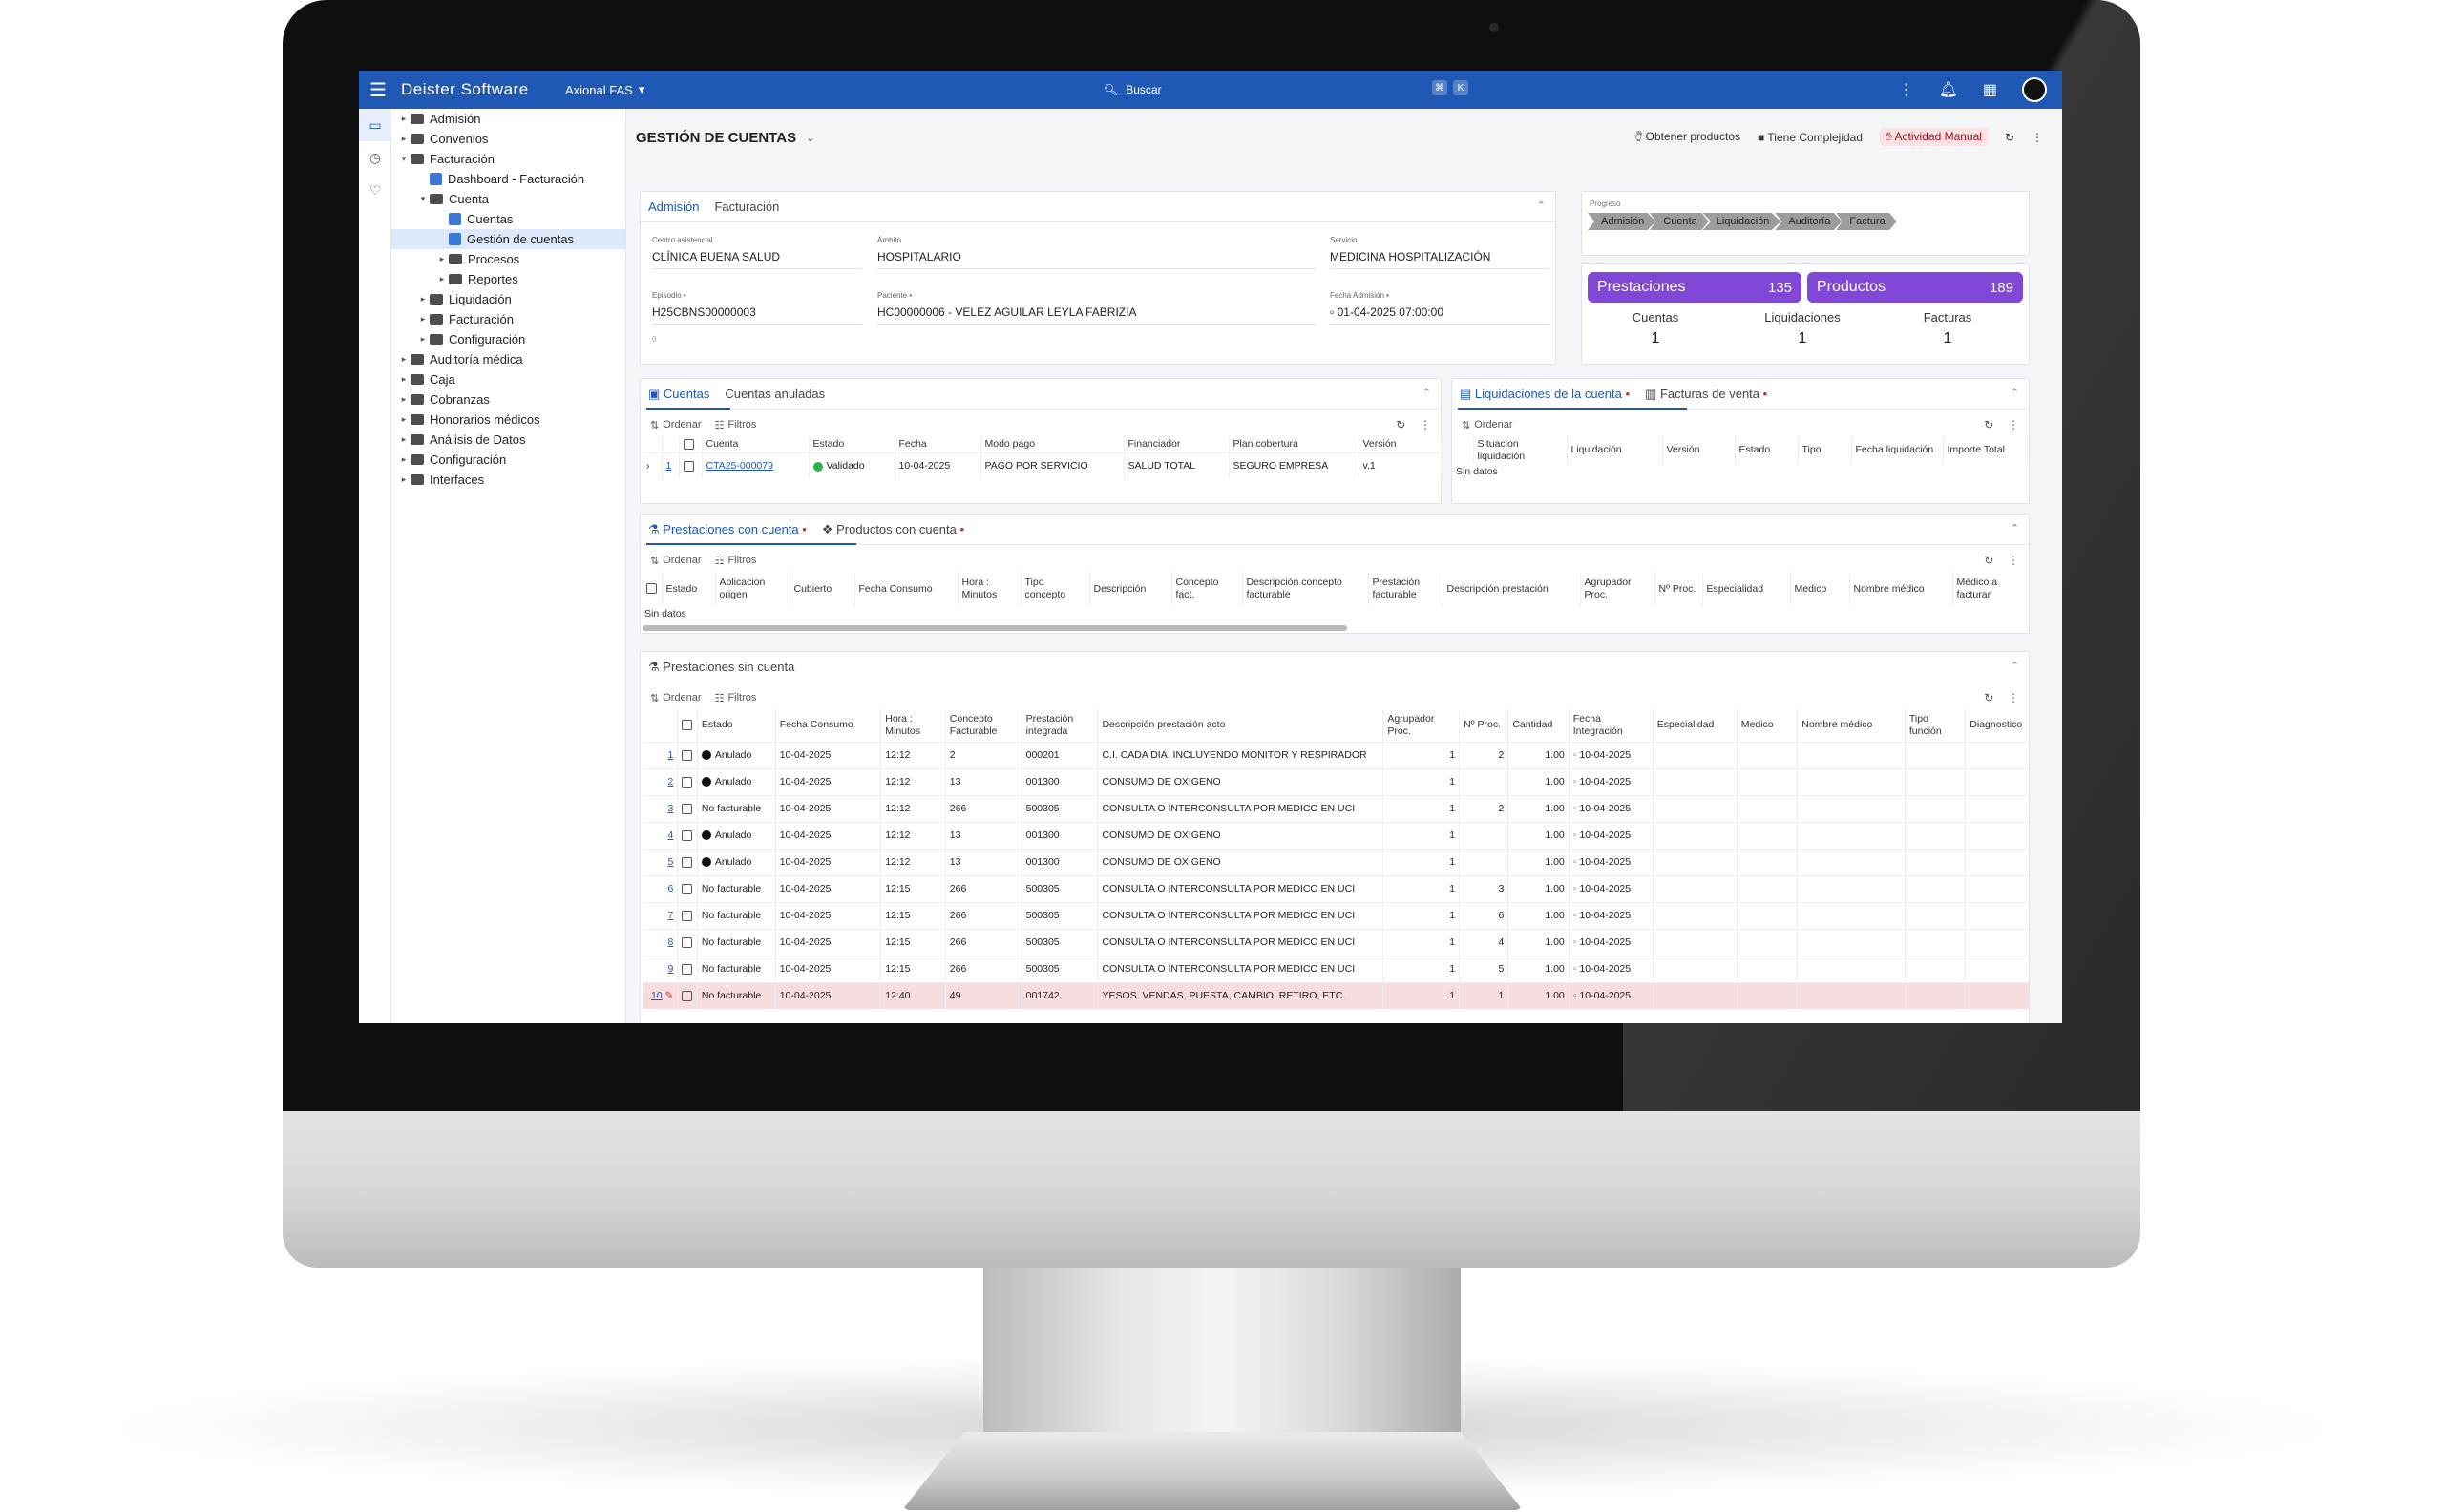  Describe the element at coordinates (1521, 451) in the screenshot. I see `col-header: Situacion liquidación` at that location.